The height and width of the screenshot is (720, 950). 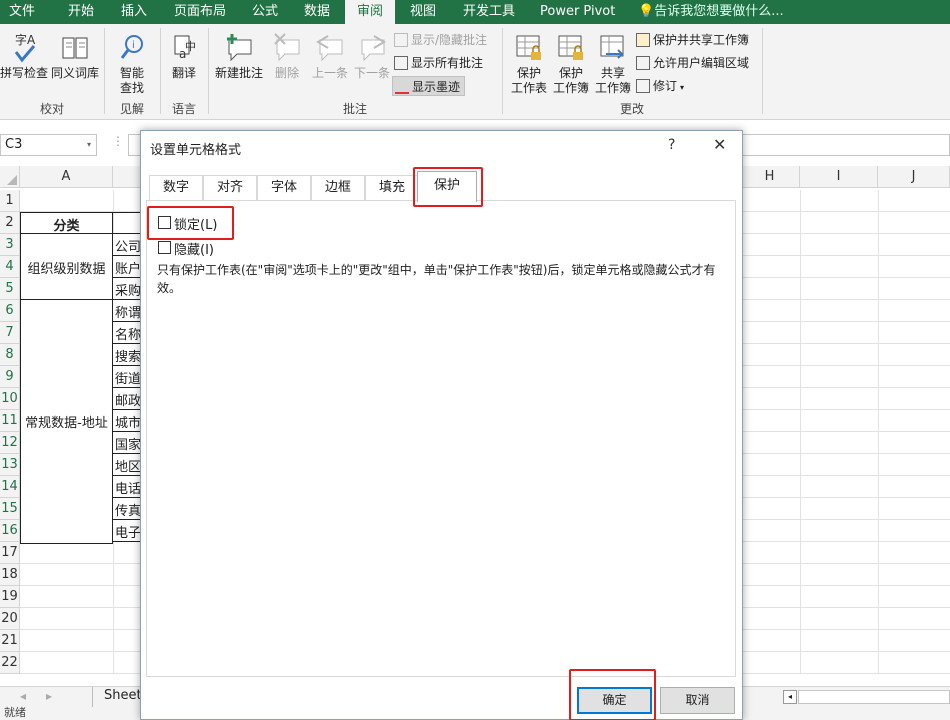 What do you see at coordinates (123, 695) in the screenshot?
I see `sheet-tab: Sheet` at bounding box center [123, 695].